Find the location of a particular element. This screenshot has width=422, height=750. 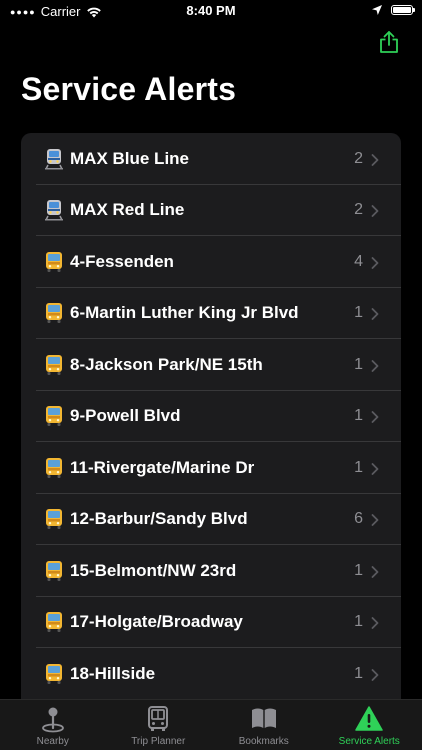

map-pin-icon is located at coordinates (53, 719).